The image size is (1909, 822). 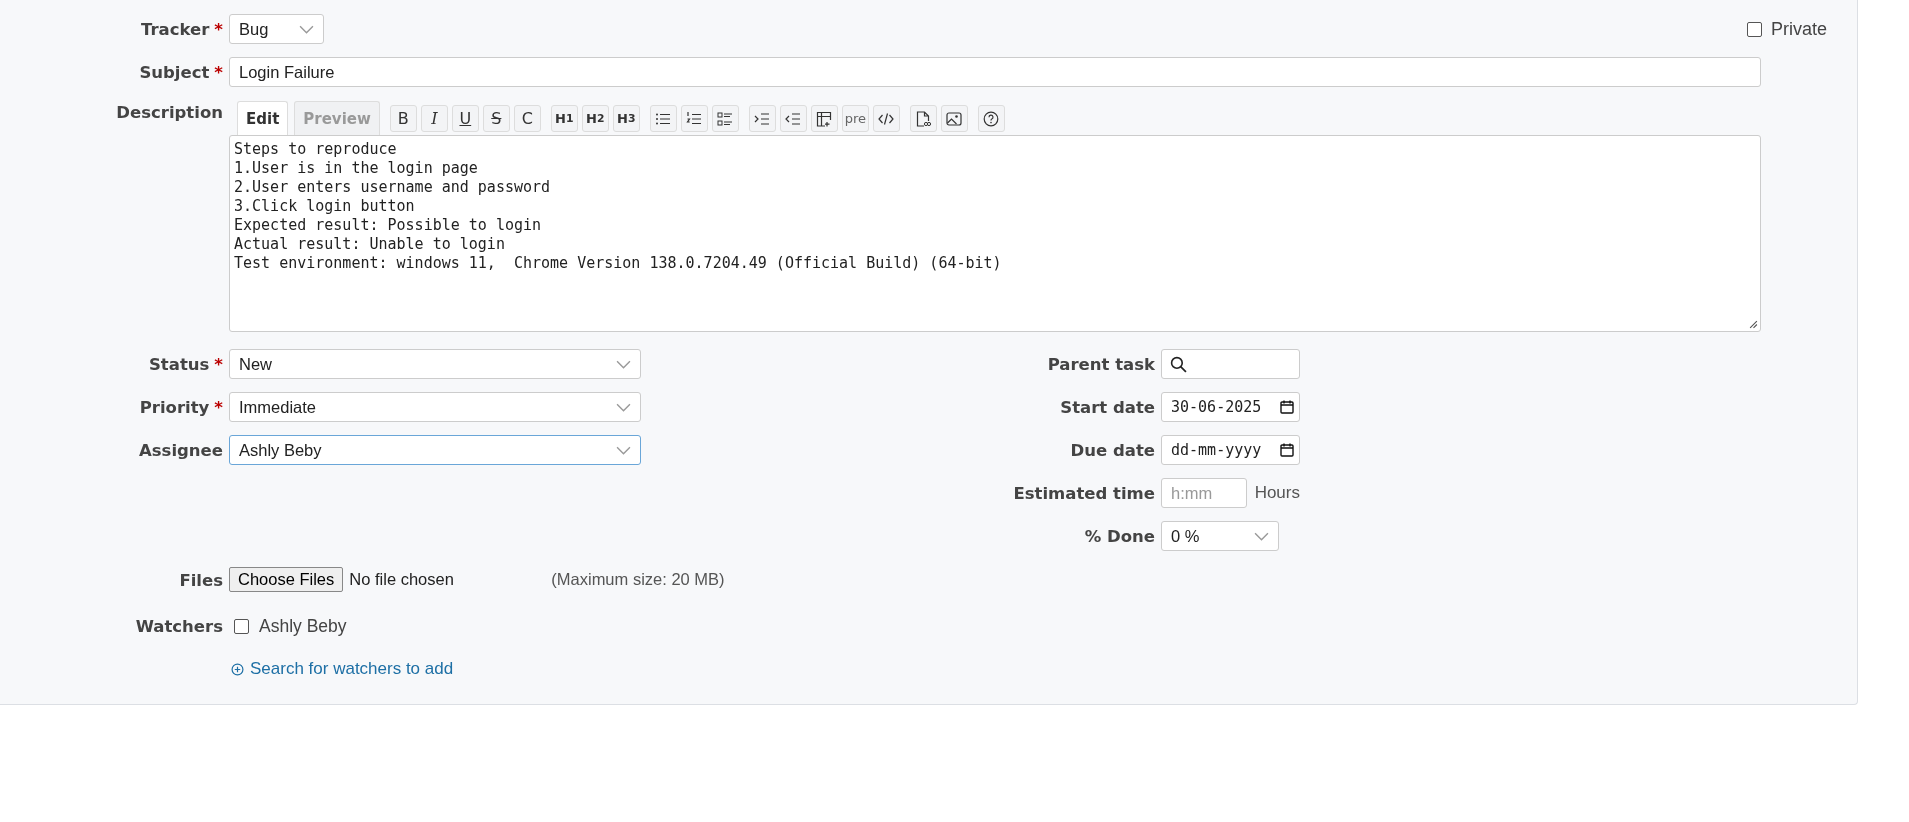 What do you see at coordinates (179, 626) in the screenshot?
I see `field-label: Watchers` at bounding box center [179, 626].